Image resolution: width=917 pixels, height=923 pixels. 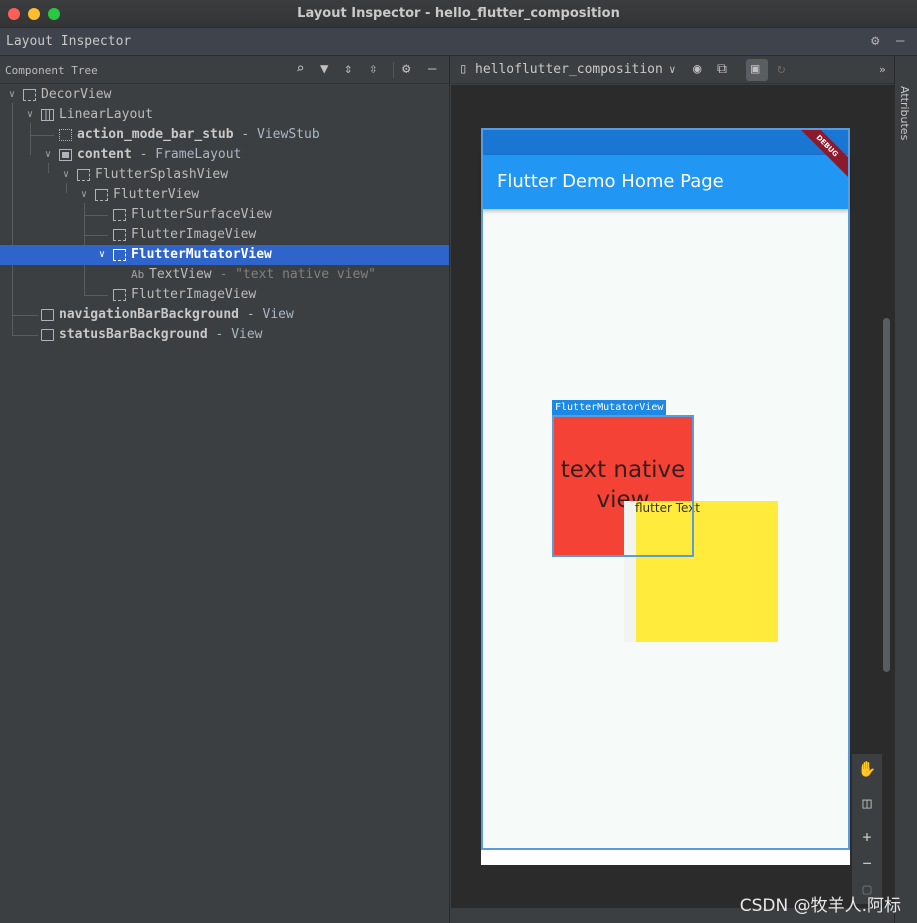 What do you see at coordinates (224, 115) in the screenshot?
I see `tree-node-linearlayout: ∨ LinearLayout` at bounding box center [224, 115].